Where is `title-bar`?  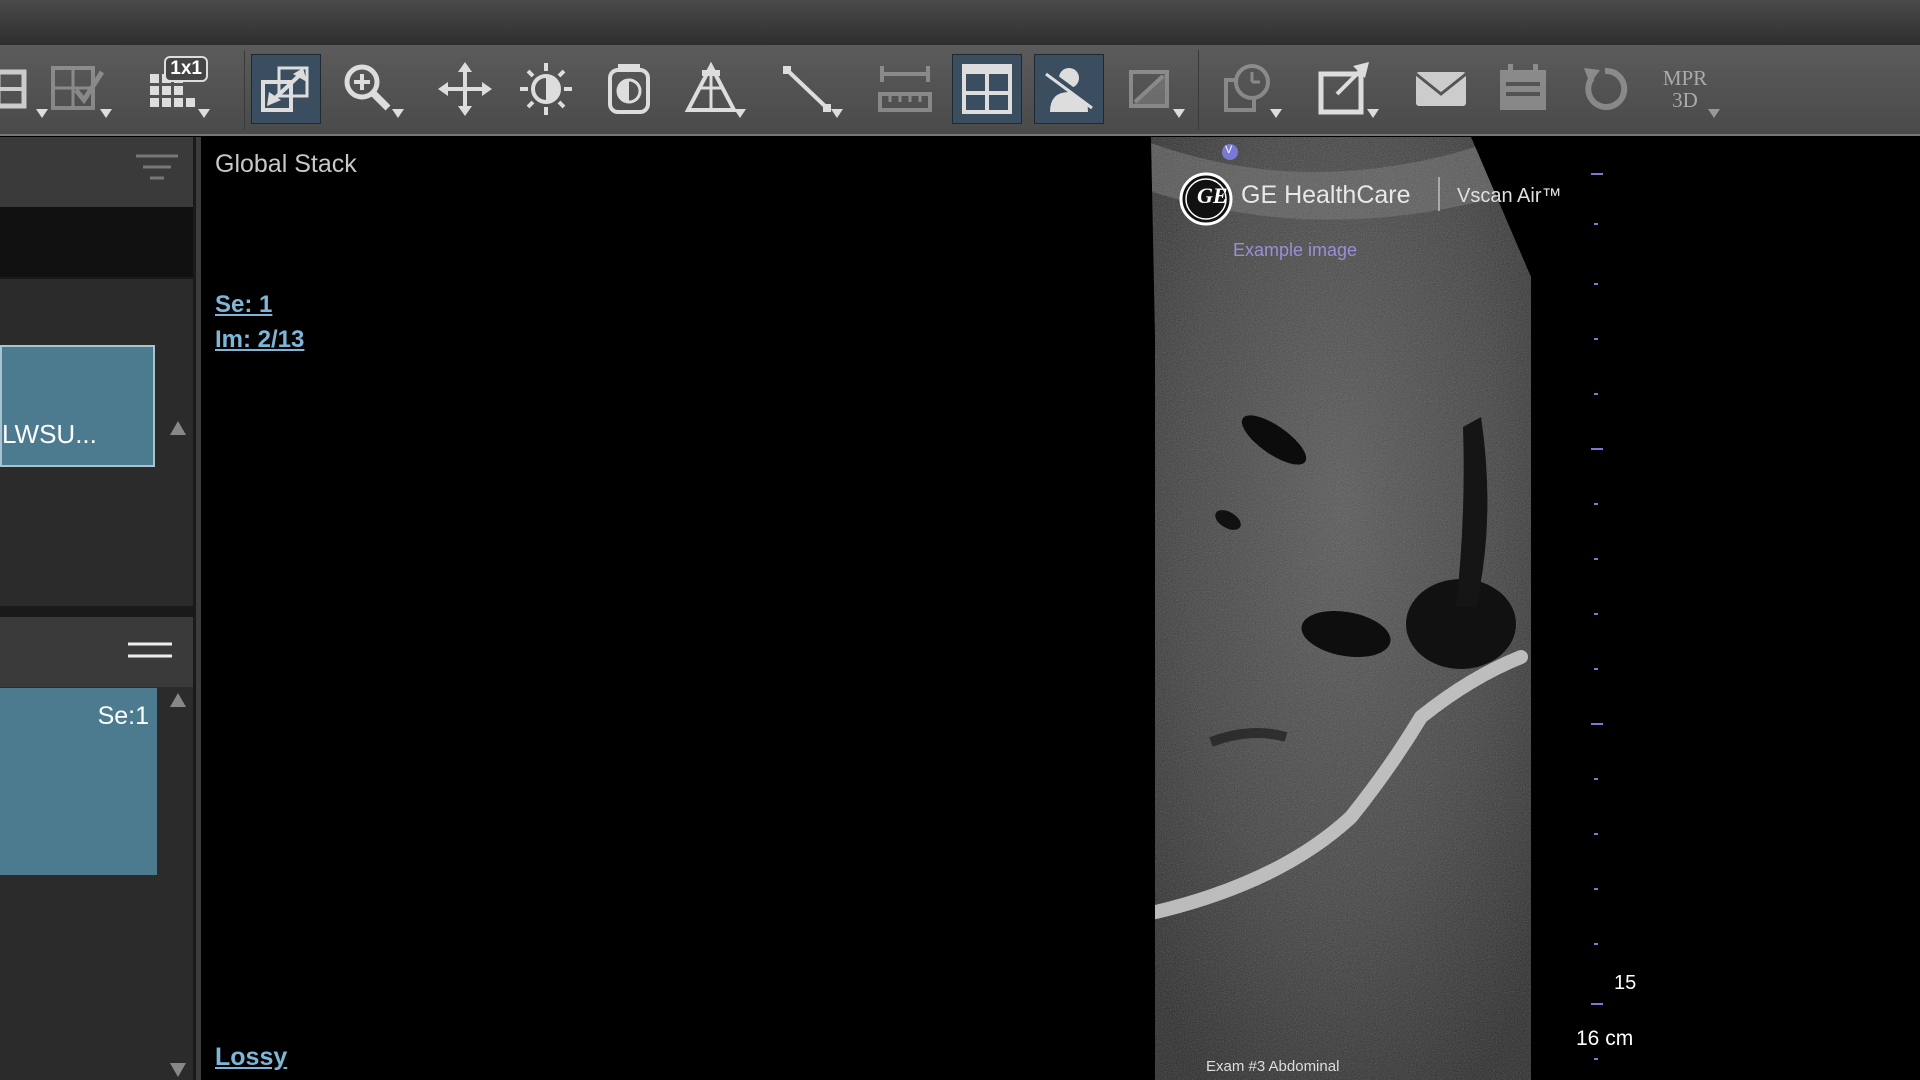
title-bar is located at coordinates (960, 22).